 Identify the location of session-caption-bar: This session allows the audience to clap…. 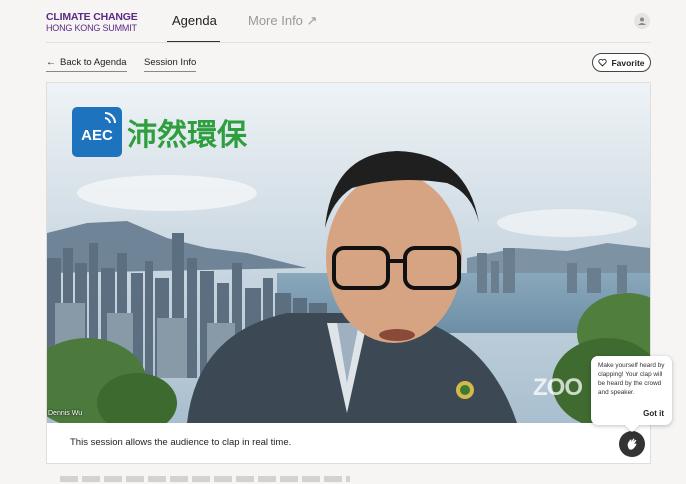
(348, 443).